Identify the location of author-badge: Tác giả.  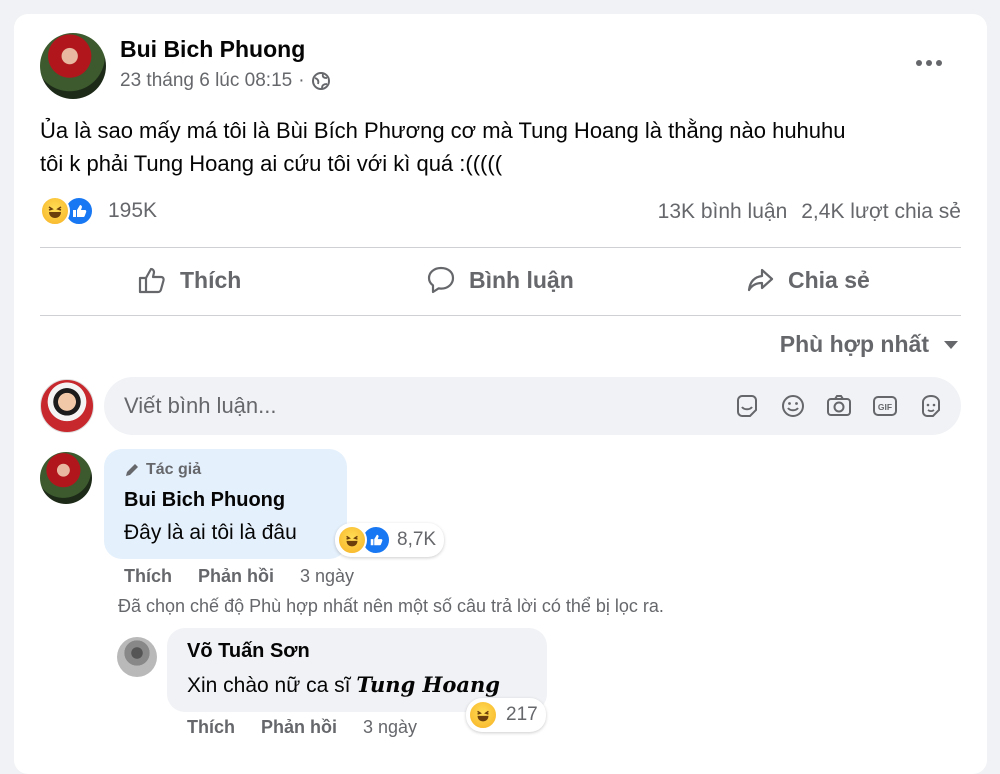
(162, 470).